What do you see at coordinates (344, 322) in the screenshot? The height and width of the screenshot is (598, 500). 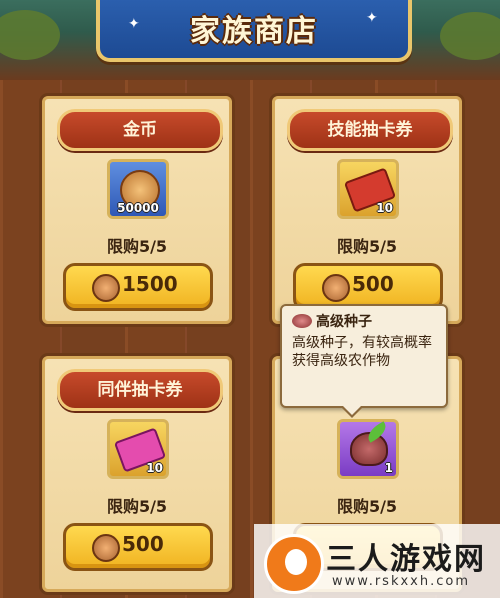 I see `tooltip-title: 高级种子` at bounding box center [344, 322].